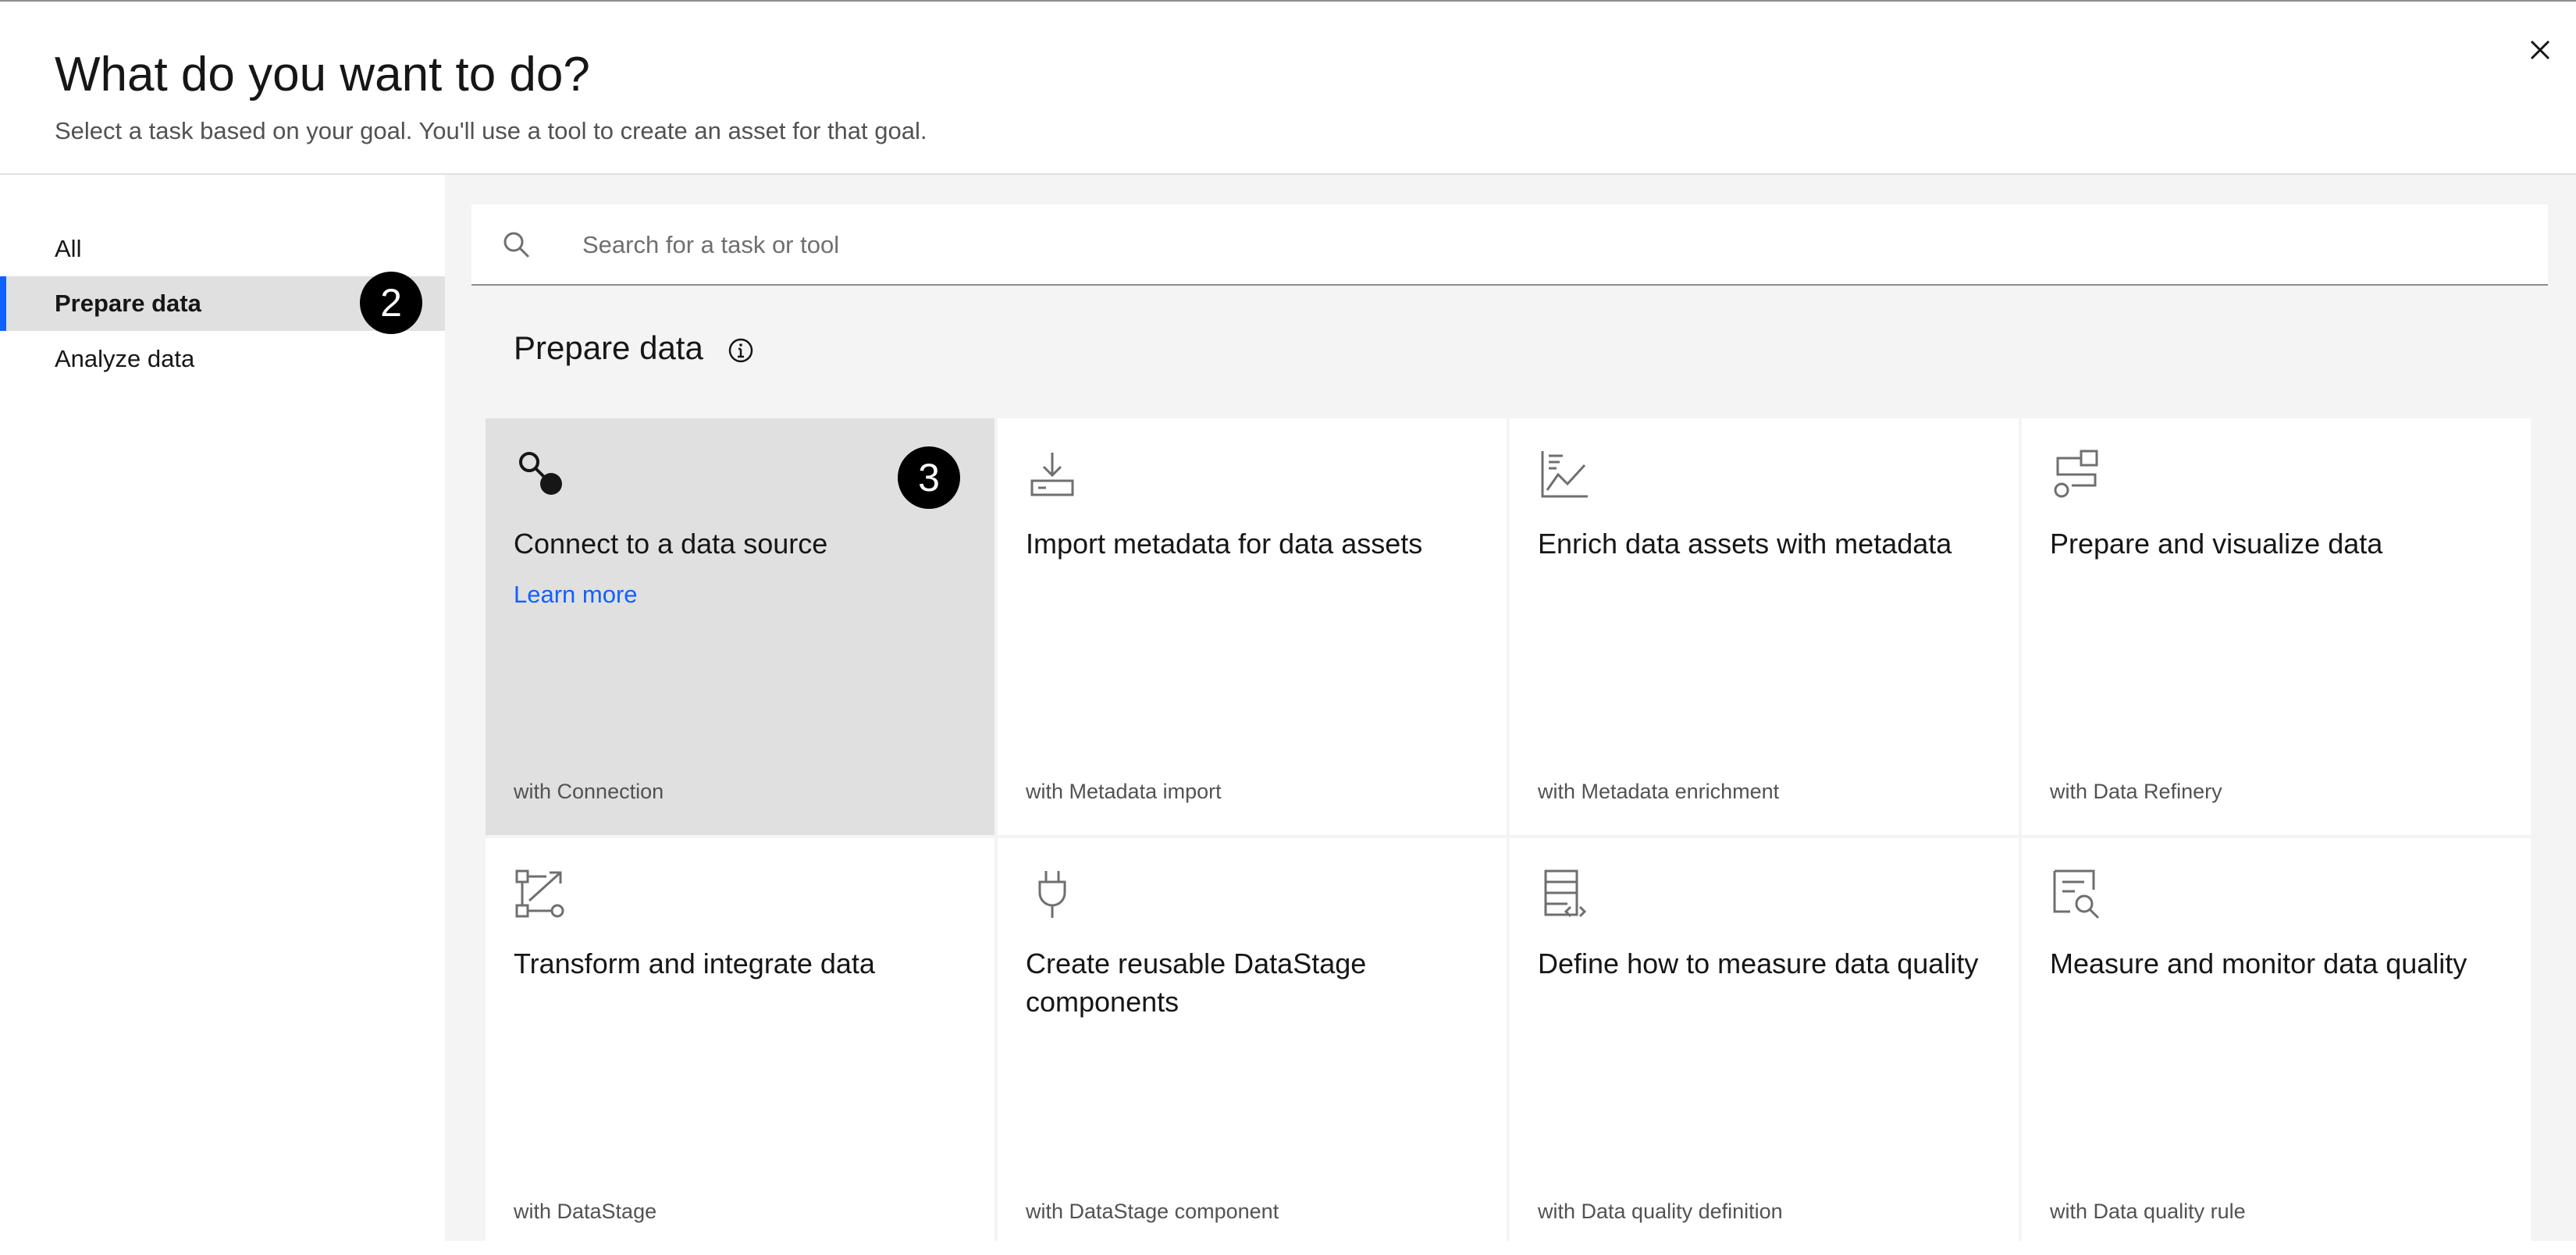  What do you see at coordinates (1052, 894) in the screenshot?
I see `plug-icon` at bounding box center [1052, 894].